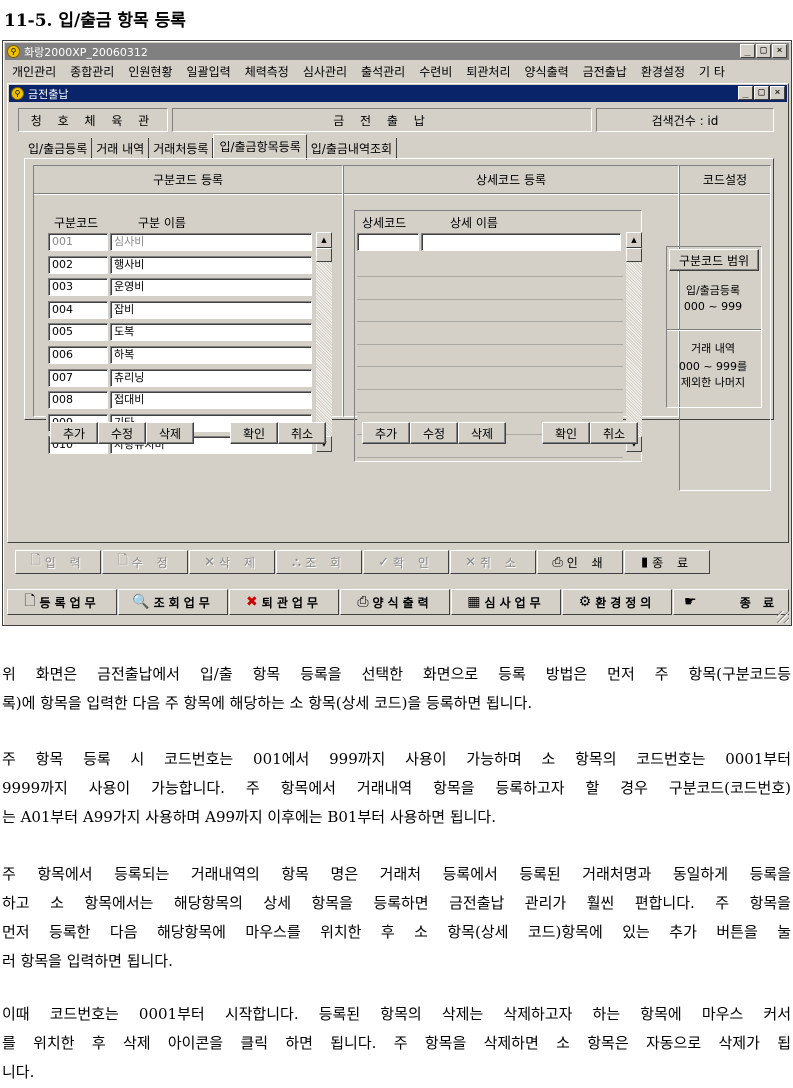  What do you see at coordinates (395, 602) in the screenshot?
I see `main-button-3: ⎙ 양식출력` at bounding box center [395, 602].